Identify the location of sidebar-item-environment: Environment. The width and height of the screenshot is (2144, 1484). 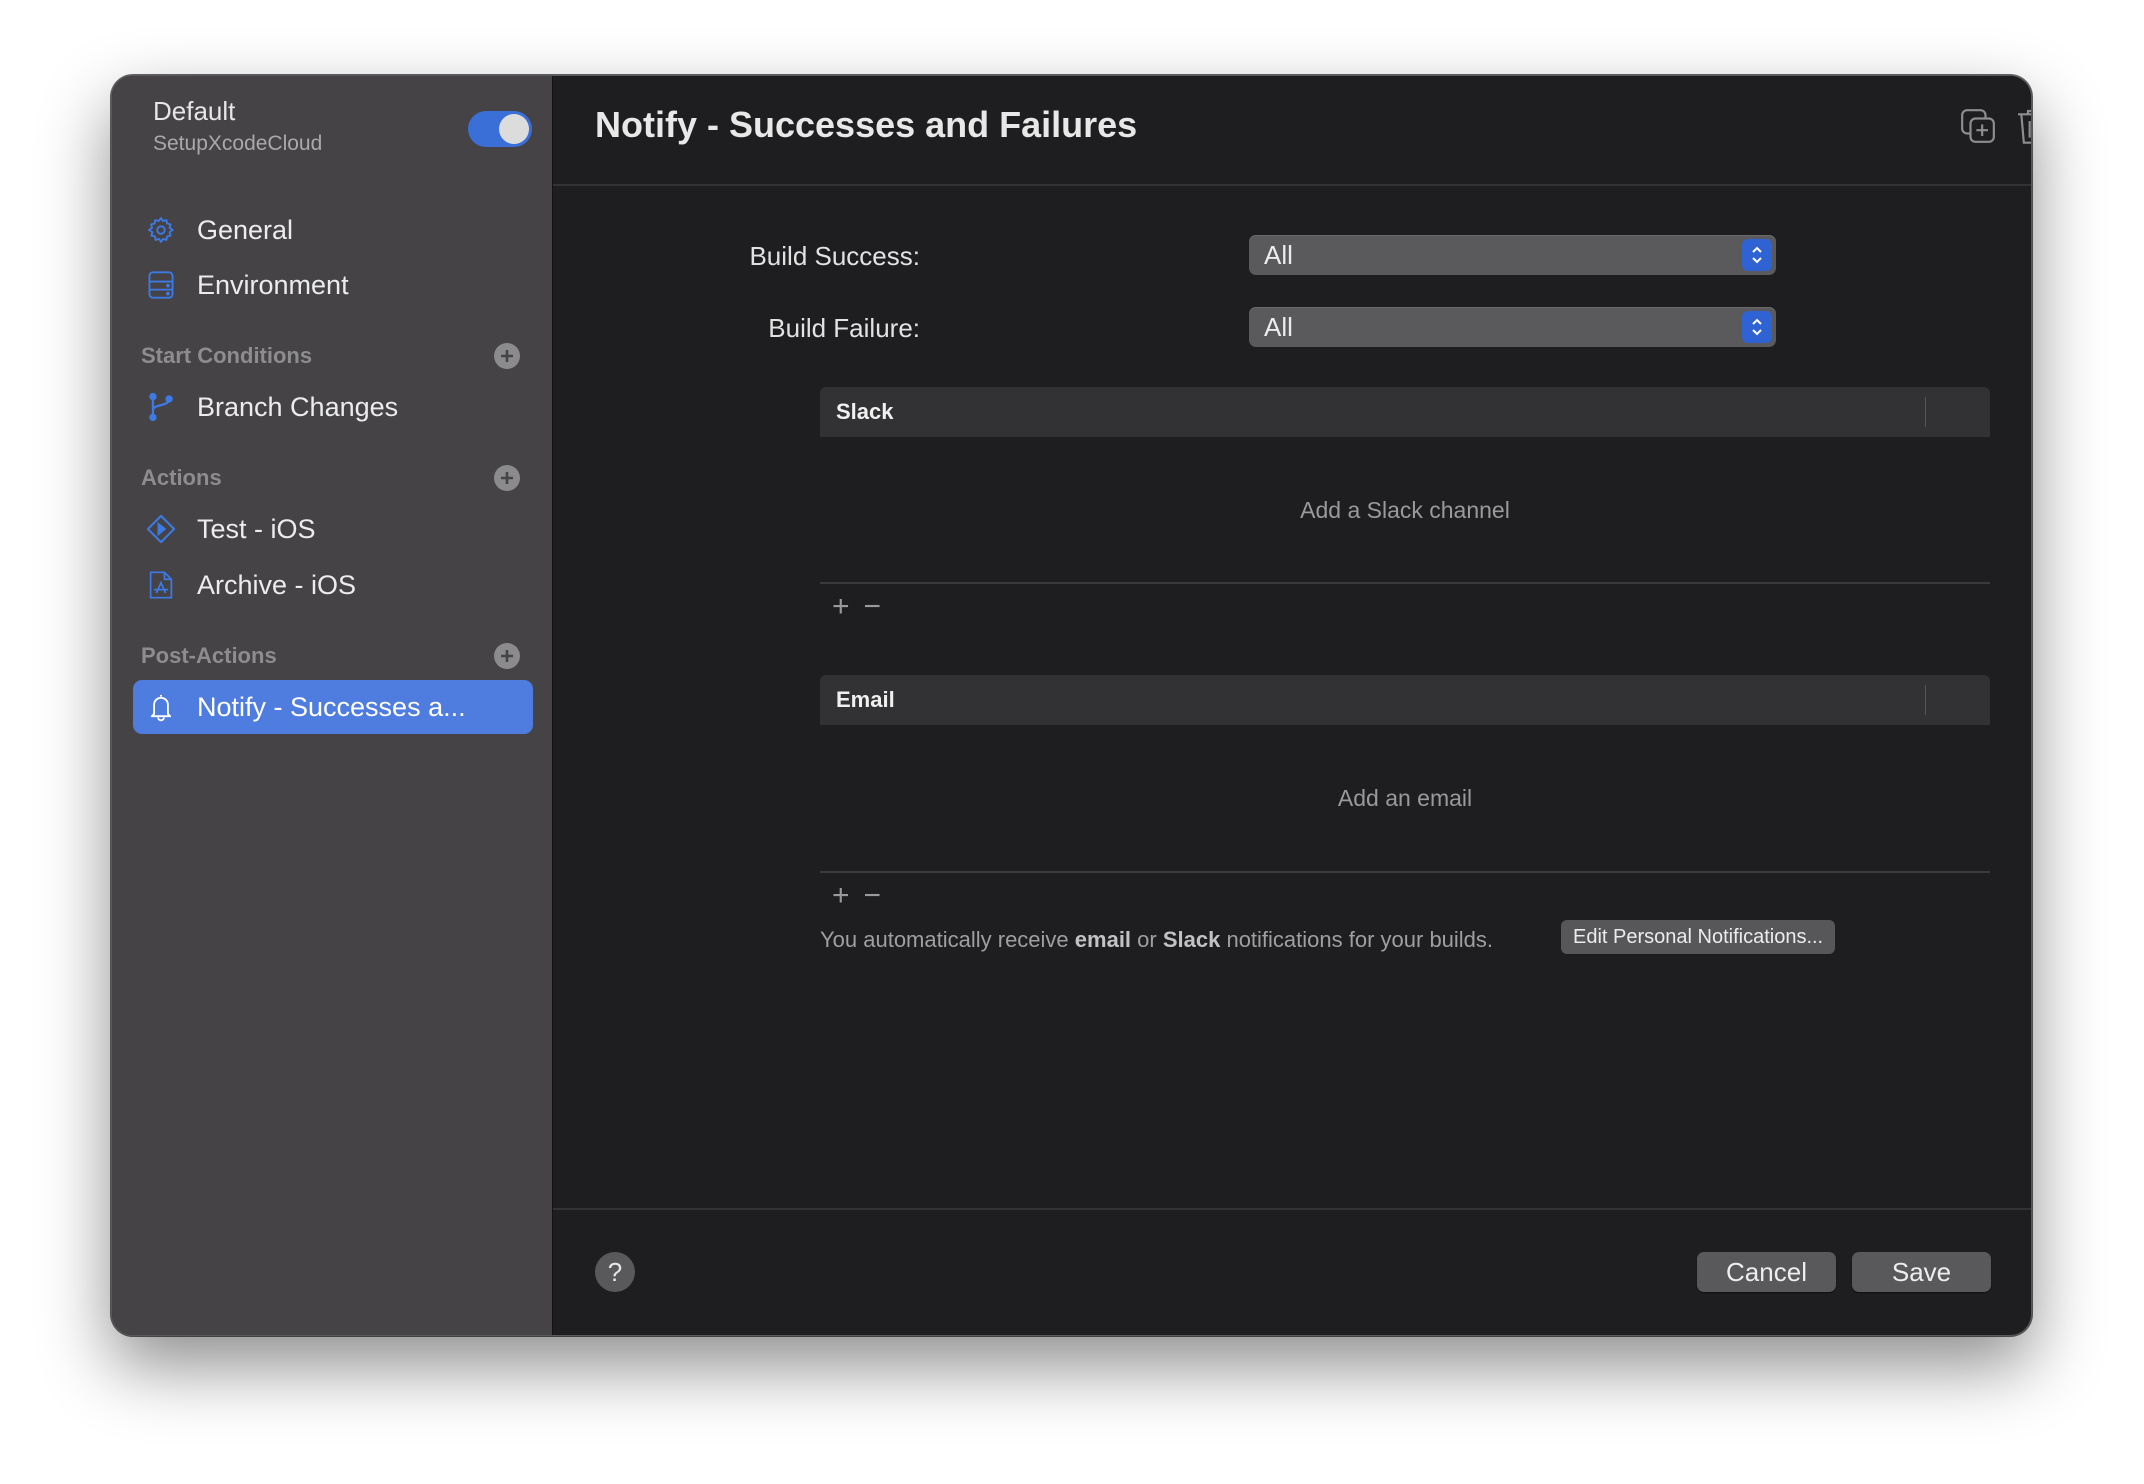
(333, 285).